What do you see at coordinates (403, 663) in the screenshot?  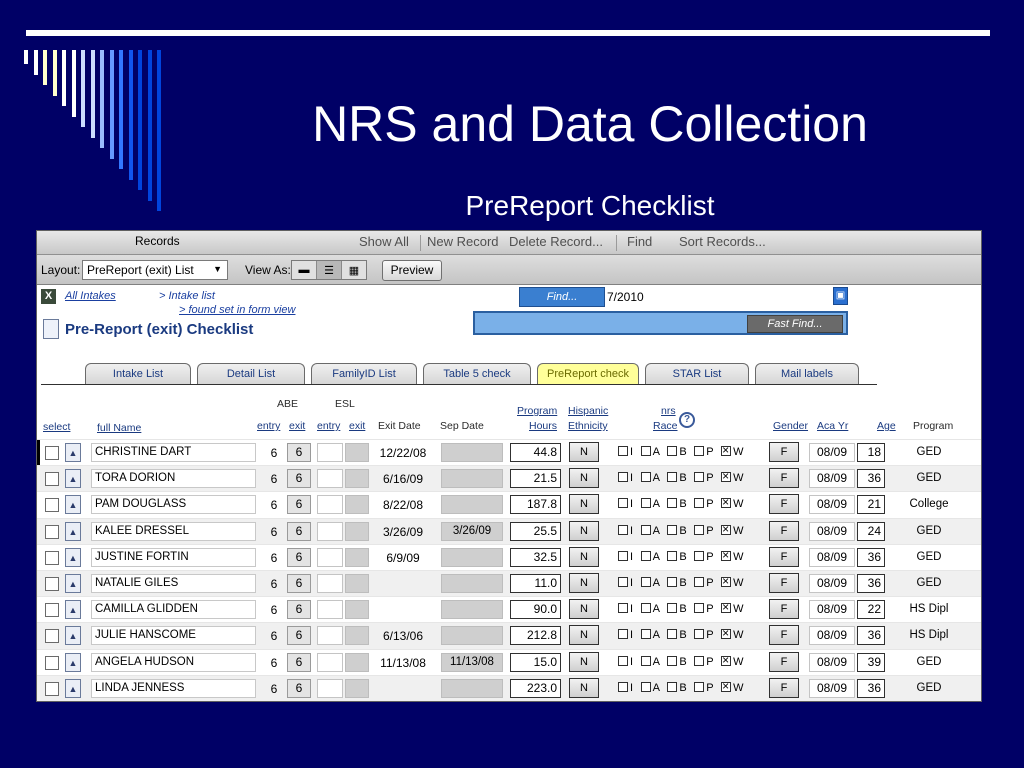 I see `exit-date-value: 11/13/08` at bounding box center [403, 663].